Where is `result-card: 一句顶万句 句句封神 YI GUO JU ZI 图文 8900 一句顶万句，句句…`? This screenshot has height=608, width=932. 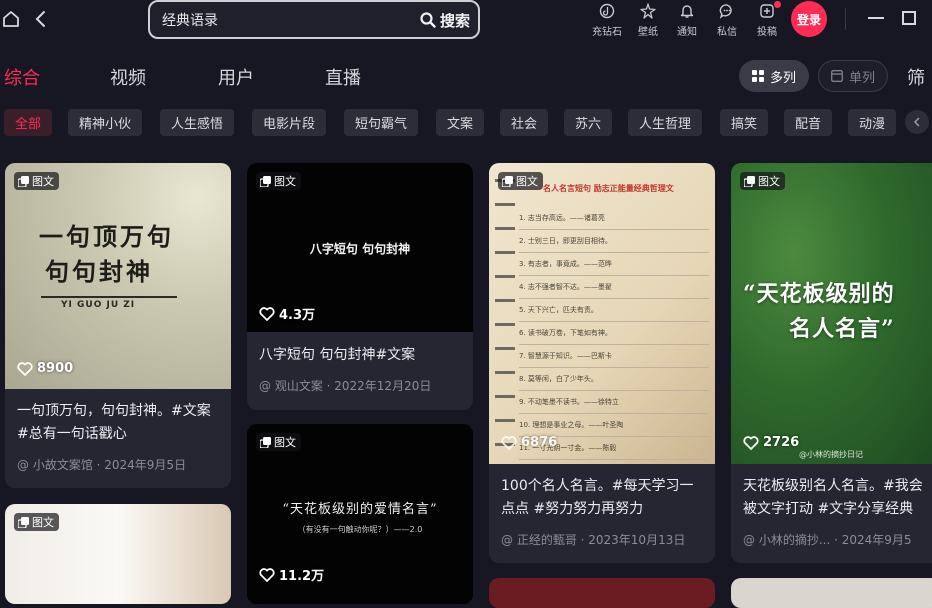 result-card: 一句顶万句 句句封神 YI GUO JU ZI 图文 8900 一句顶万句，句句… is located at coordinates (118, 325).